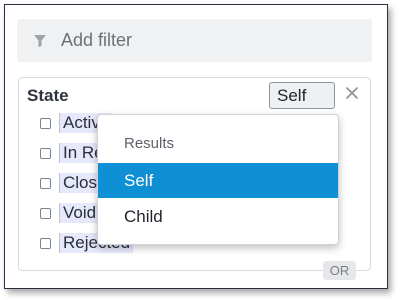  What do you see at coordinates (352, 93) in the screenshot?
I see `close-icon` at bounding box center [352, 93].